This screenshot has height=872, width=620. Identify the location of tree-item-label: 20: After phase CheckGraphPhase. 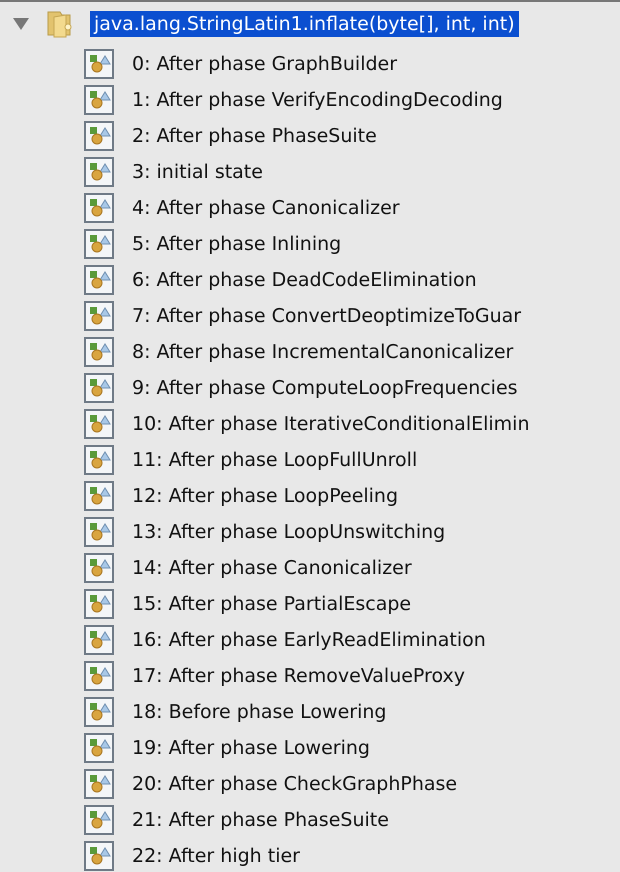
(295, 784).